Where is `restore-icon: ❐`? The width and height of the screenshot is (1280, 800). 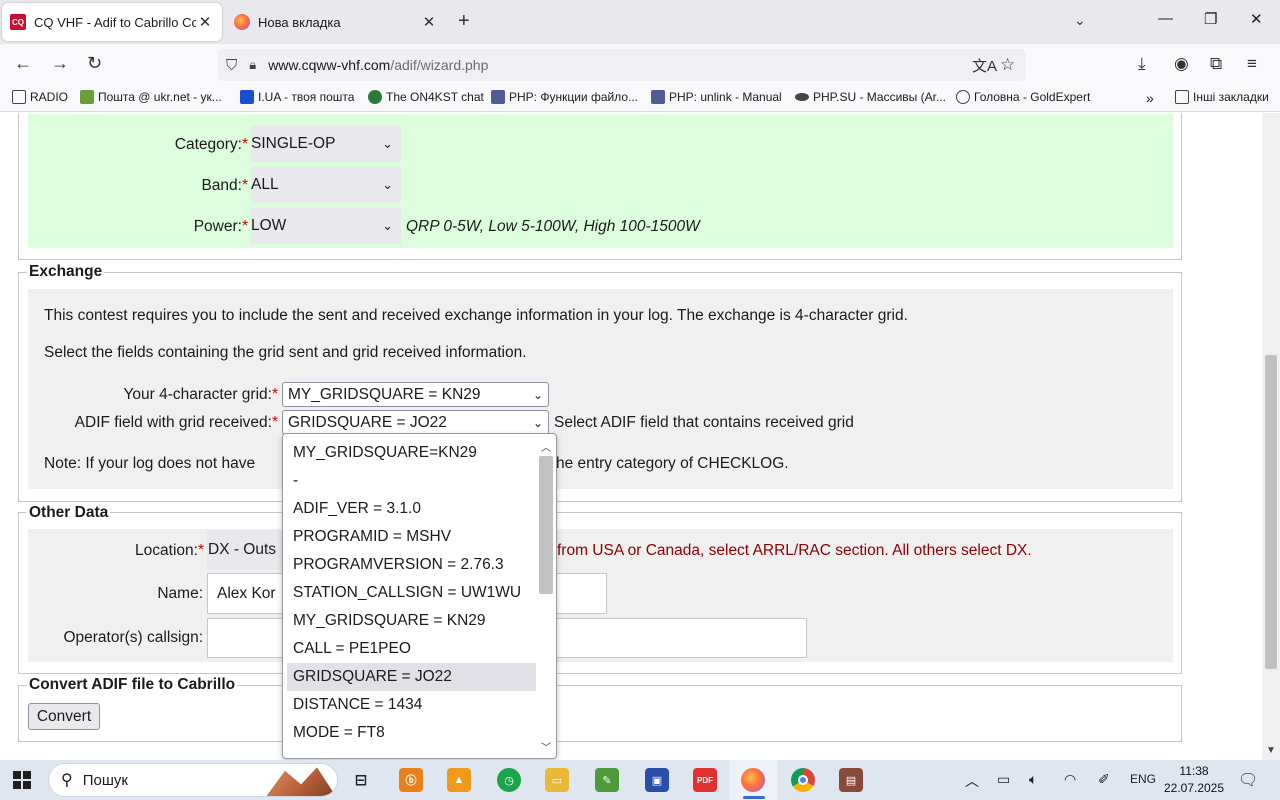 restore-icon: ❐ is located at coordinates (1210, 19).